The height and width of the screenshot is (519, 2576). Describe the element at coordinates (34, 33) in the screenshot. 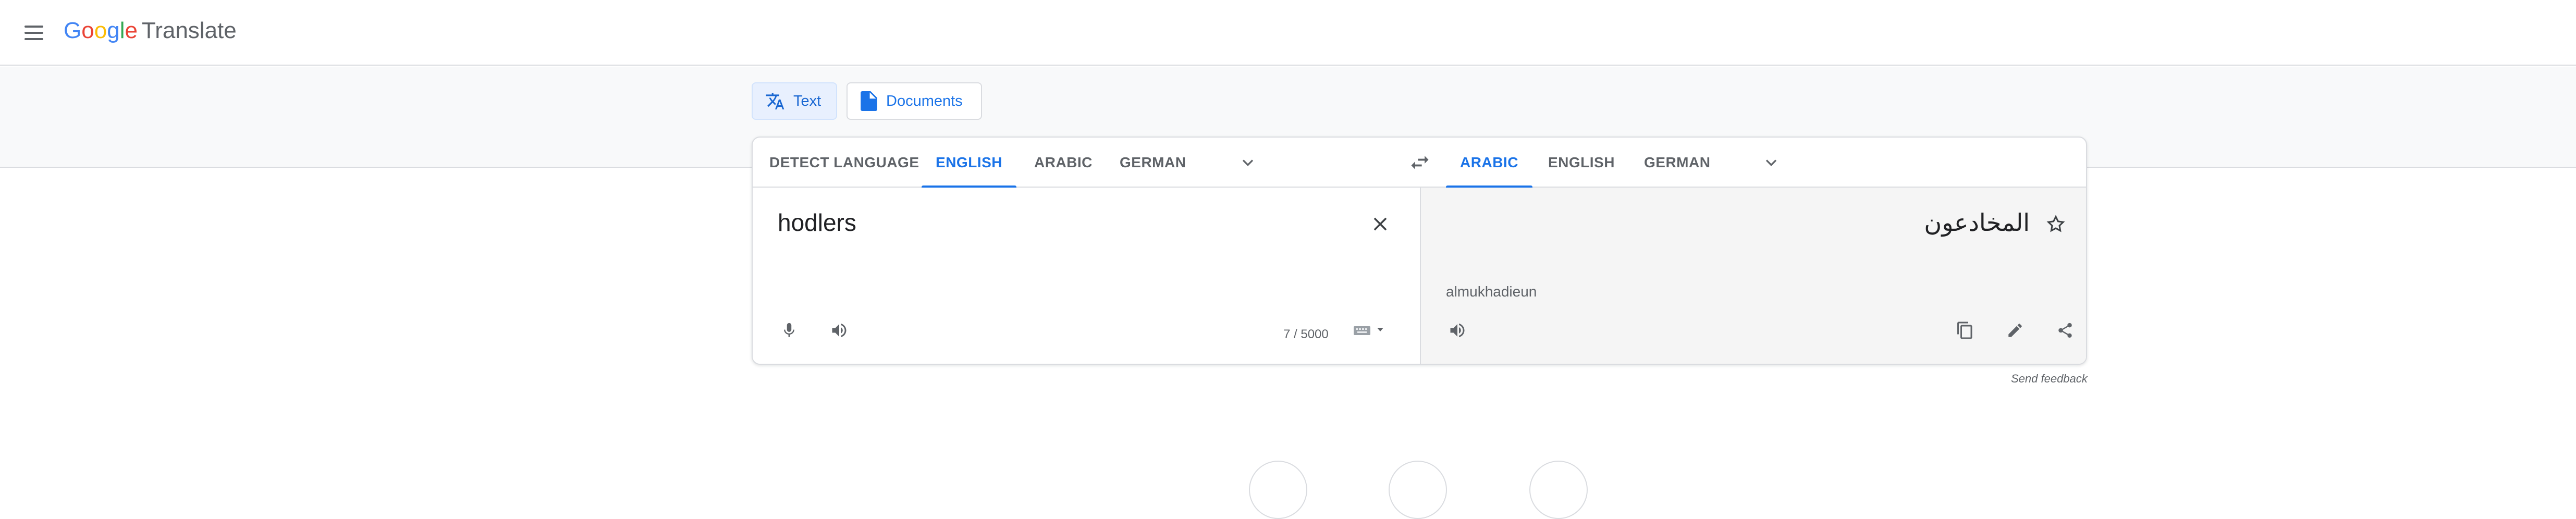

I see `hamburger-menu-icon` at that location.